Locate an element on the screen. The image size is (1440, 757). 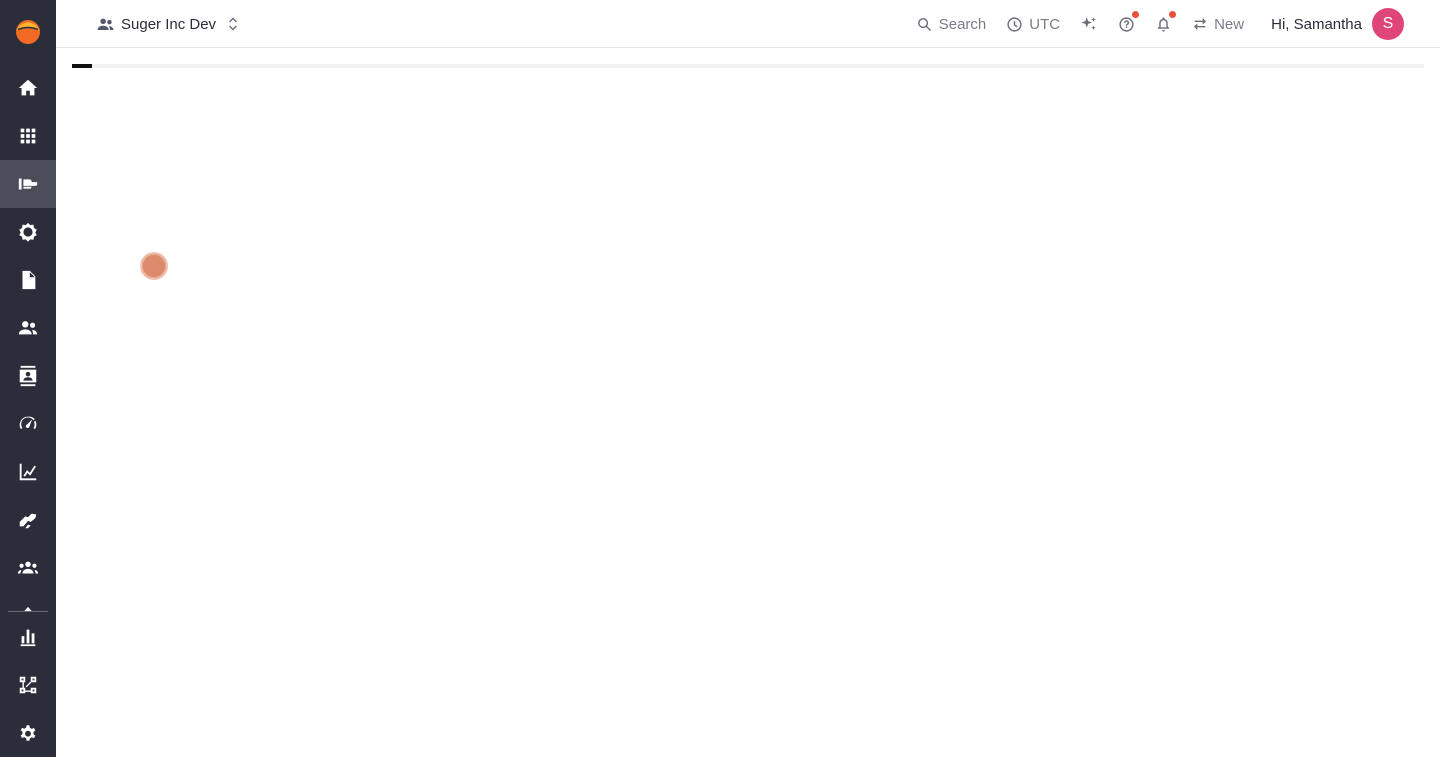
org-switcher: Suger Inc Dev is located at coordinates (168, 24).